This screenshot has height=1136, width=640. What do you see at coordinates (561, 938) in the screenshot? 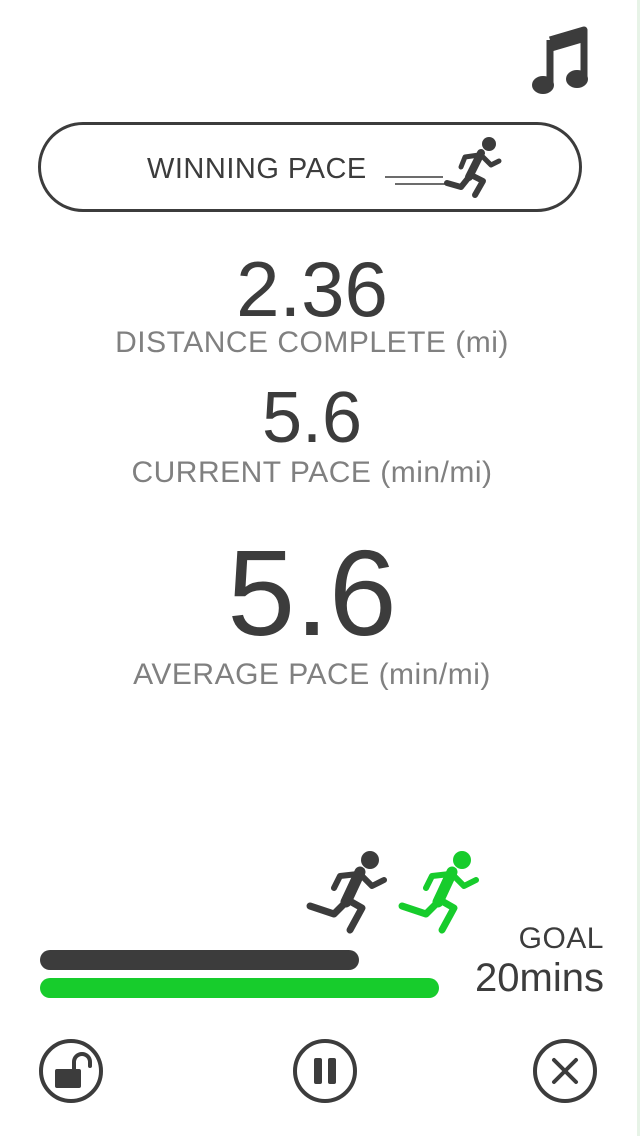
I see `goal-label: GOAL` at bounding box center [561, 938].